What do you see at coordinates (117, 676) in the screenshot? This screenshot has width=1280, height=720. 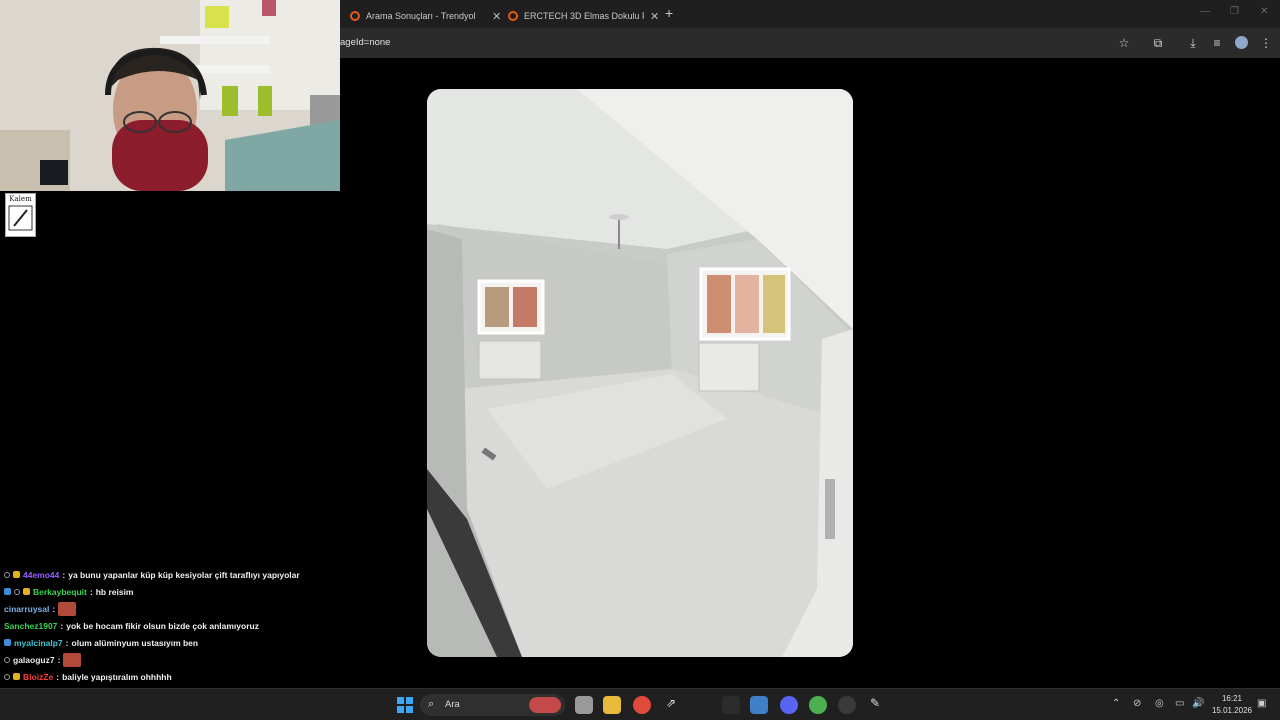 I see `chat-text: baliyle yapıştıralım ohhhhh` at bounding box center [117, 676].